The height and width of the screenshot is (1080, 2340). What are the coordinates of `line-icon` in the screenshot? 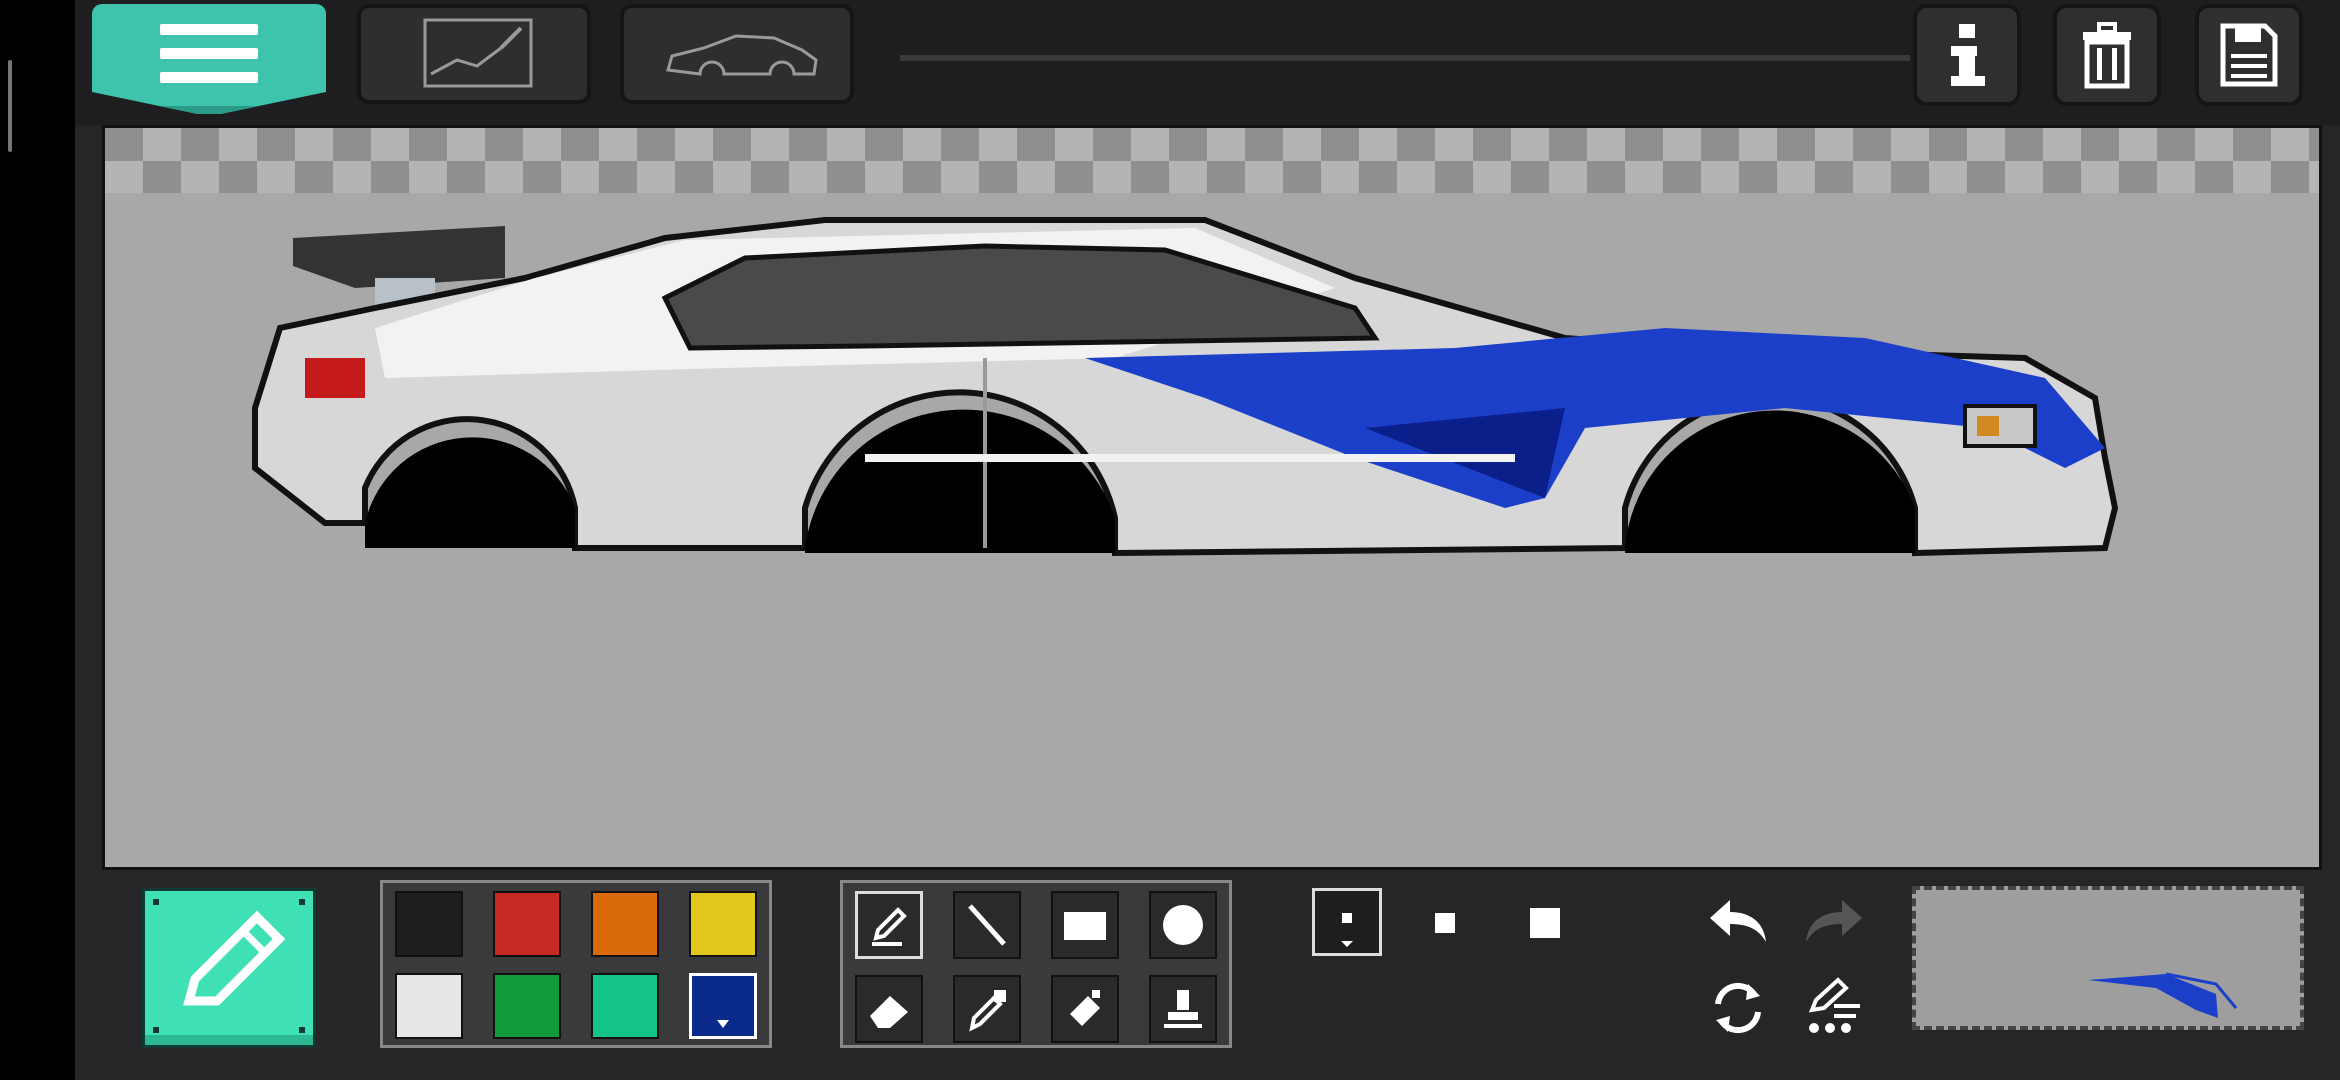 It's located at (987, 925).